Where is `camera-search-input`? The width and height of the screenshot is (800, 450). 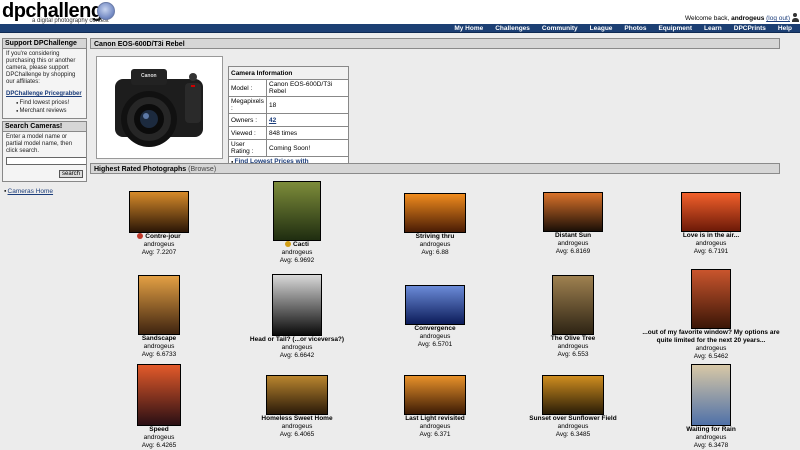
camera-search-input is located at coordinates (46, 161).